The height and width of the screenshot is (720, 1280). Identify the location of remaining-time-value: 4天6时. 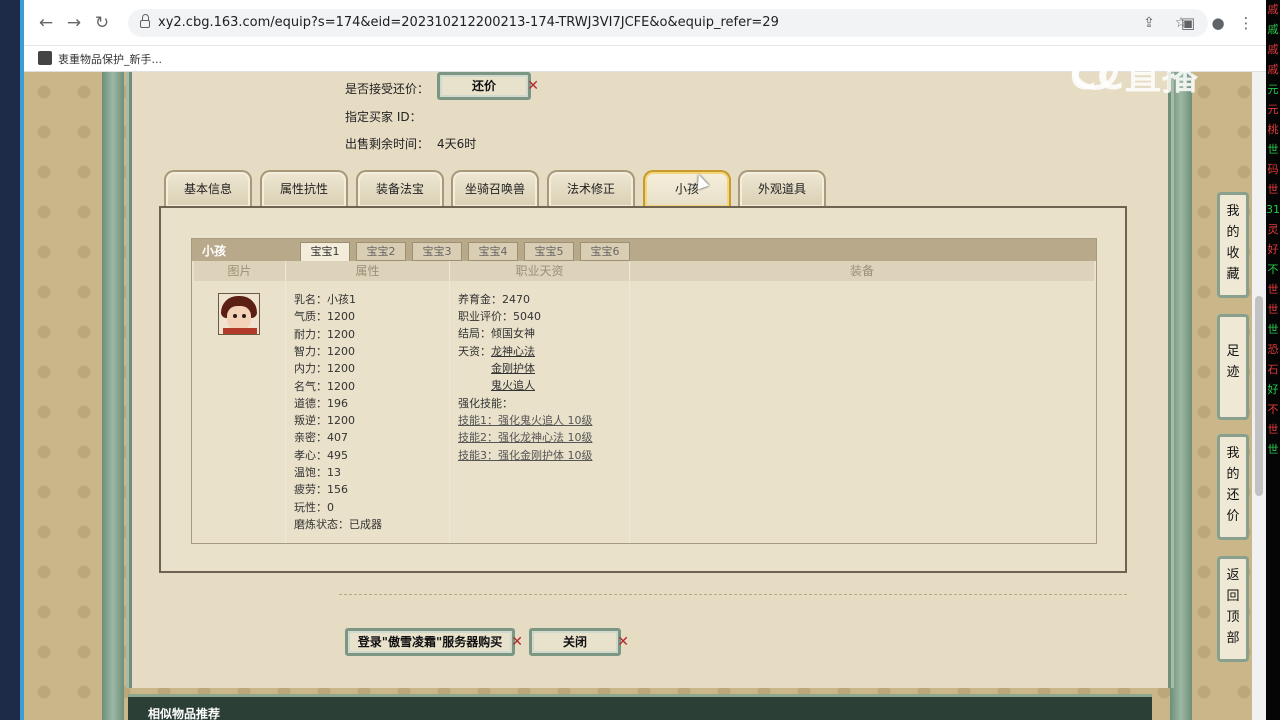
(457, 144).